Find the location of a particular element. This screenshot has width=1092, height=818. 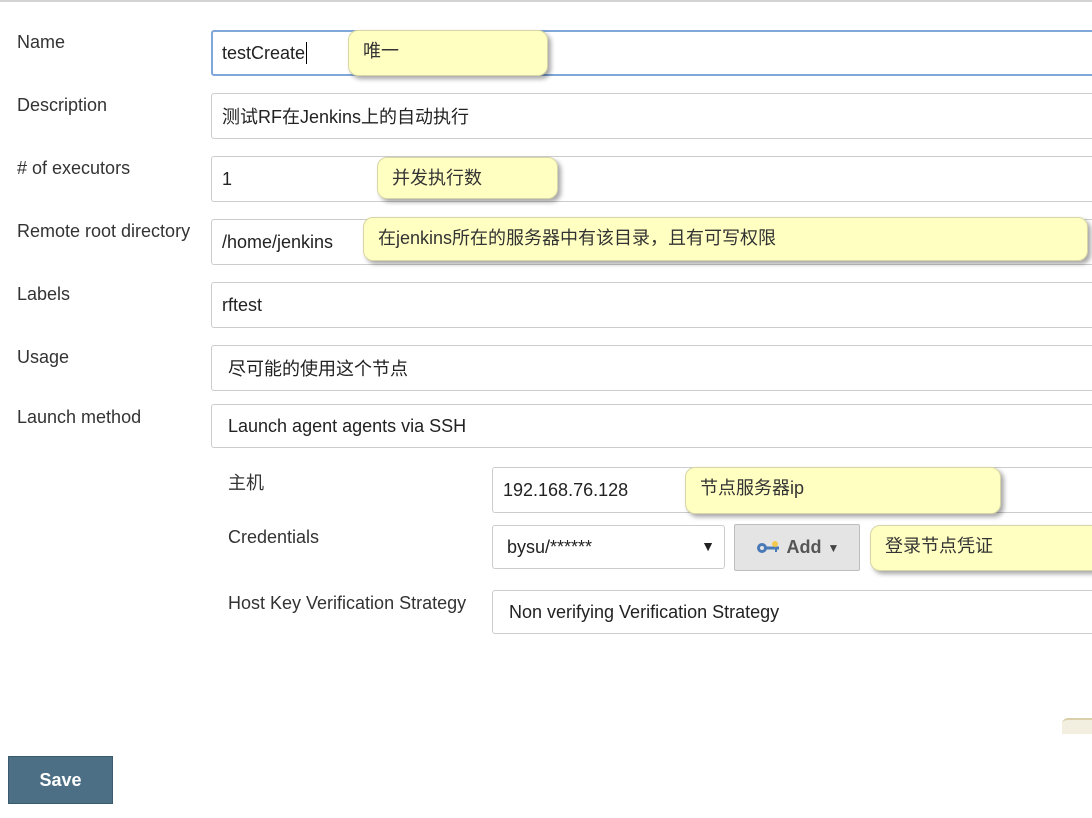

description-value: 测试RF在Jenkins上的自动执行 is located at coordinates (346, 117).